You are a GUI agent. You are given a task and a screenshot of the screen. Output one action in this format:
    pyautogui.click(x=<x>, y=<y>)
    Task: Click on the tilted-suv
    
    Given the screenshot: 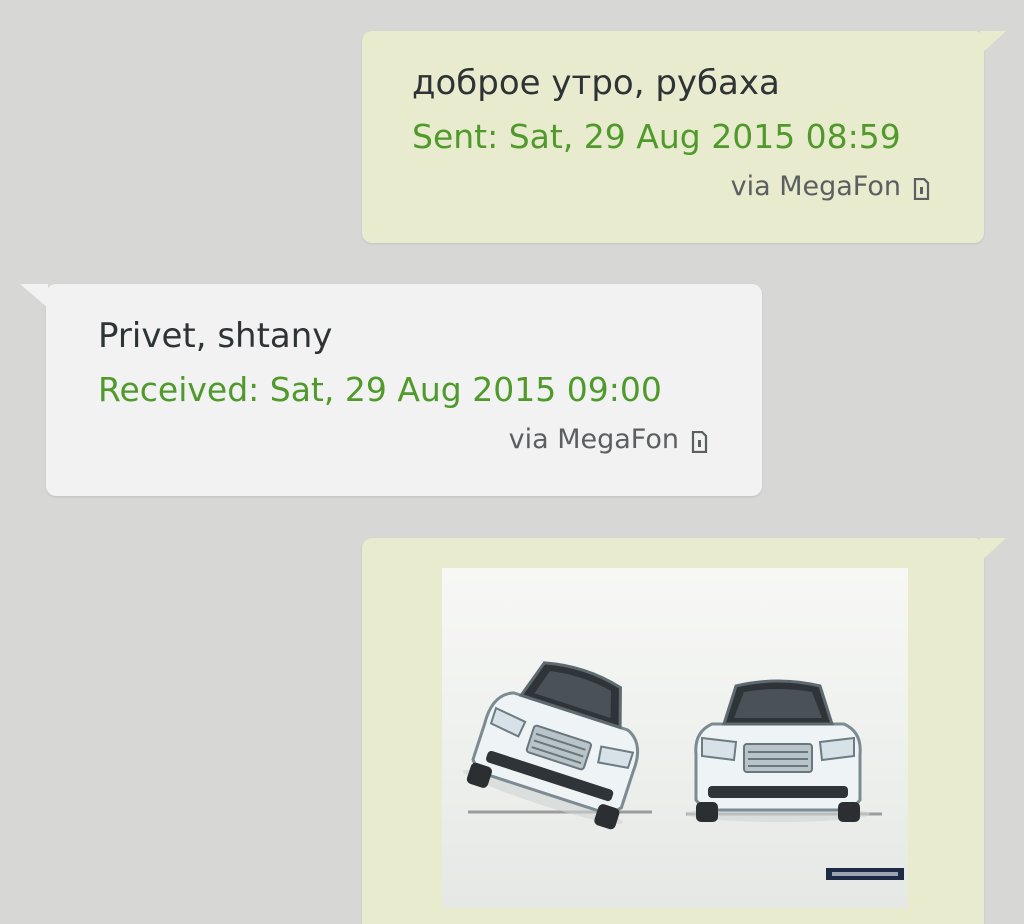 What is the action you would take?
    pyautogui.click(x=551, y=745)
    